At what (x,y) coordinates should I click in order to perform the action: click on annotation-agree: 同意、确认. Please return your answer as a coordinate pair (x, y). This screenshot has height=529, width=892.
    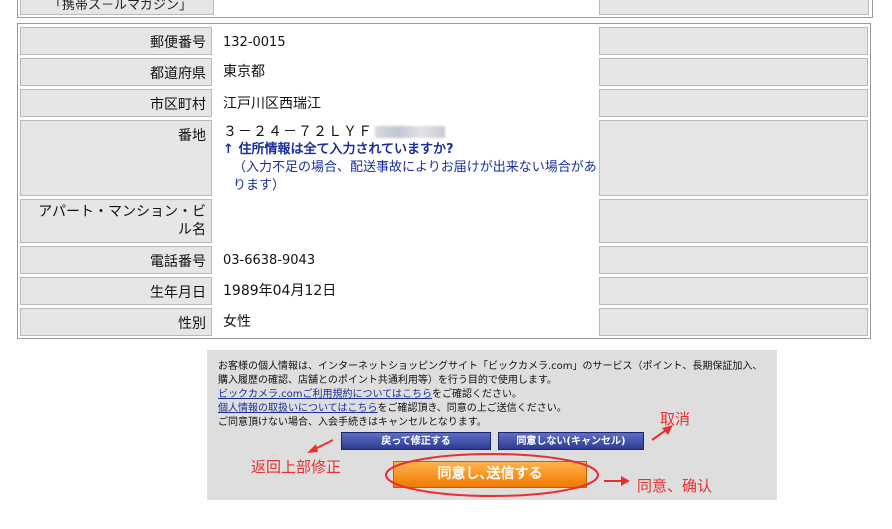
    Looking at the image, I should click on (675, 486).